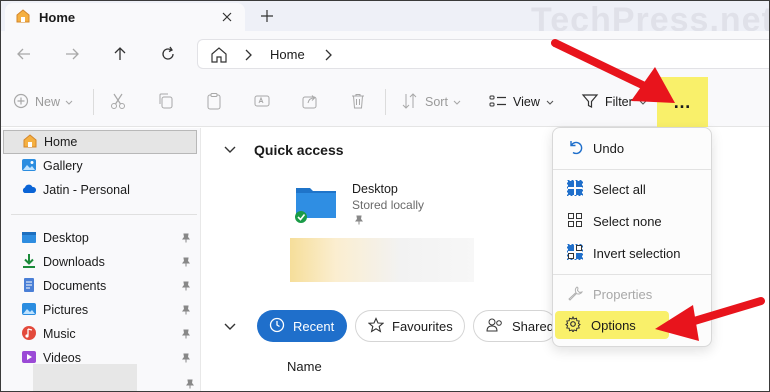 The height and width of the screenshot is (392, 770). Describe the element at coordinates (495, 326) in the screenshot. I see `people-icon` at that location.